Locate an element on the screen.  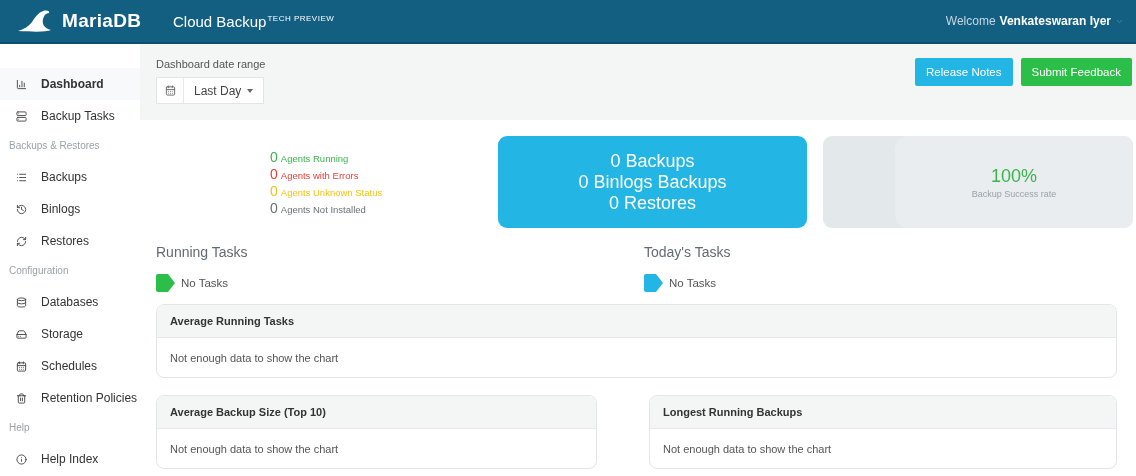
summary-line: 0 Restores is located at coordinates (652, 203).